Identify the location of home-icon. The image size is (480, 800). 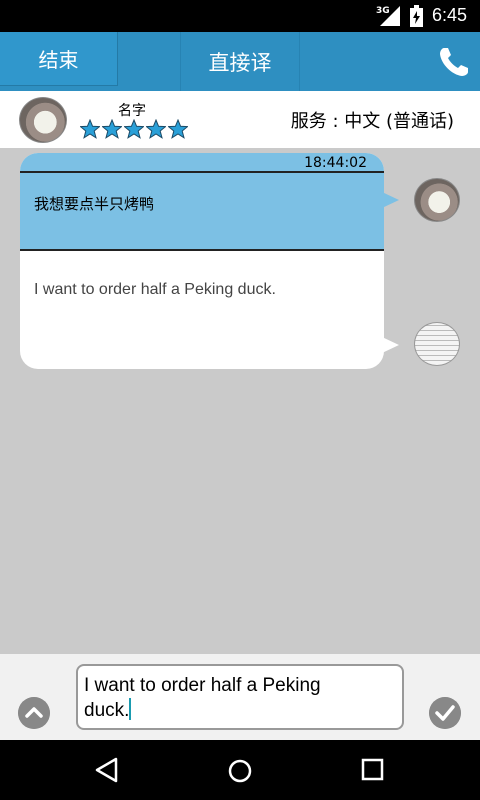
(240, 771).